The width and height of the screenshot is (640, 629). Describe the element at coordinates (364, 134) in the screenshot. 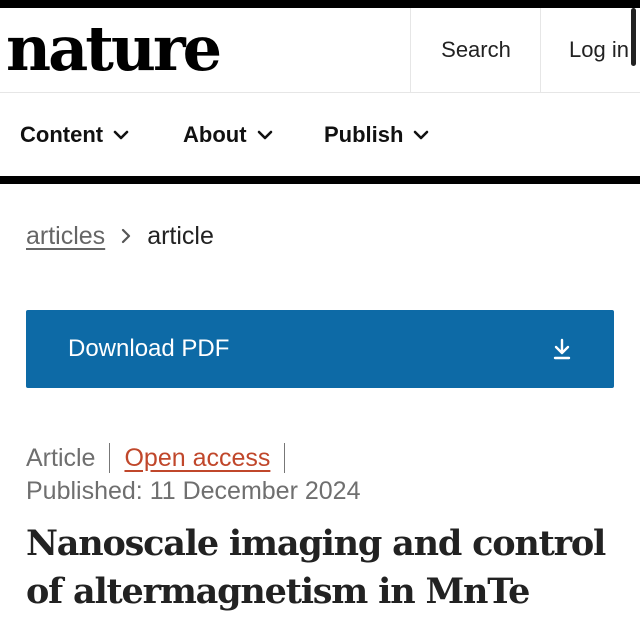

I see `nav-publish-label: Publish` at that location.